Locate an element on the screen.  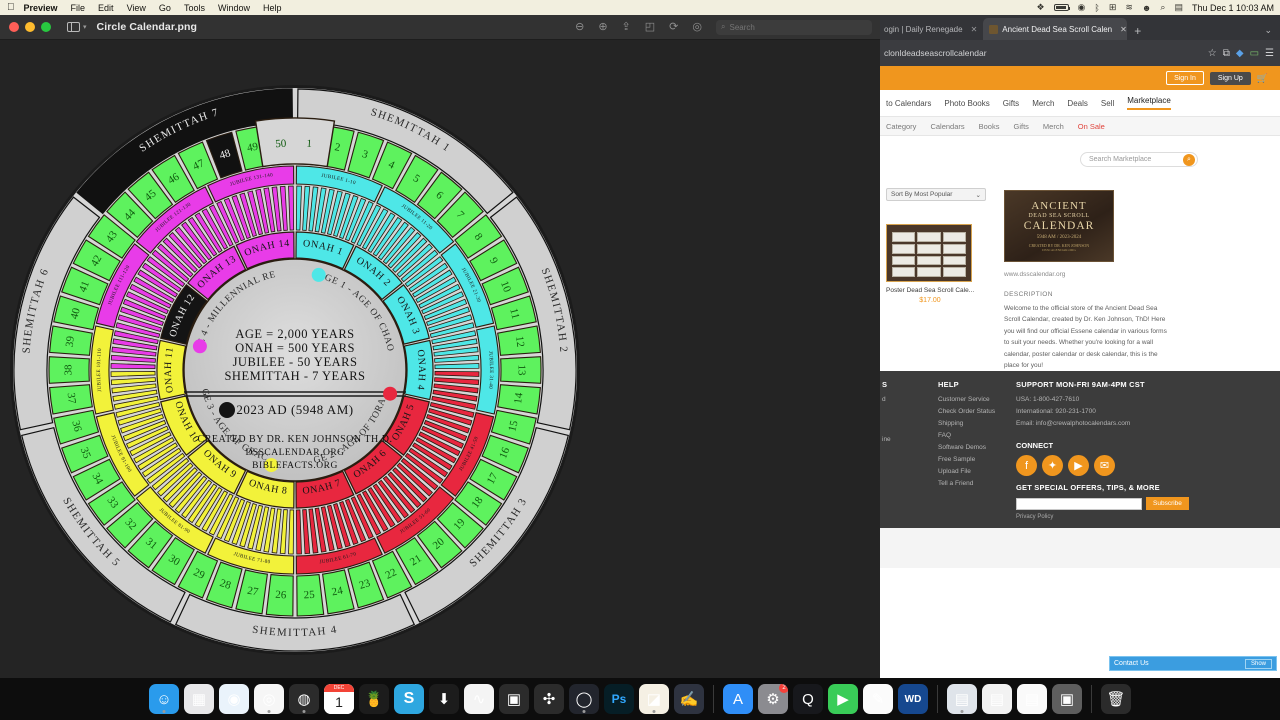
contact-us-widget: Contact Us Show is located at coordinates (1193, 663).